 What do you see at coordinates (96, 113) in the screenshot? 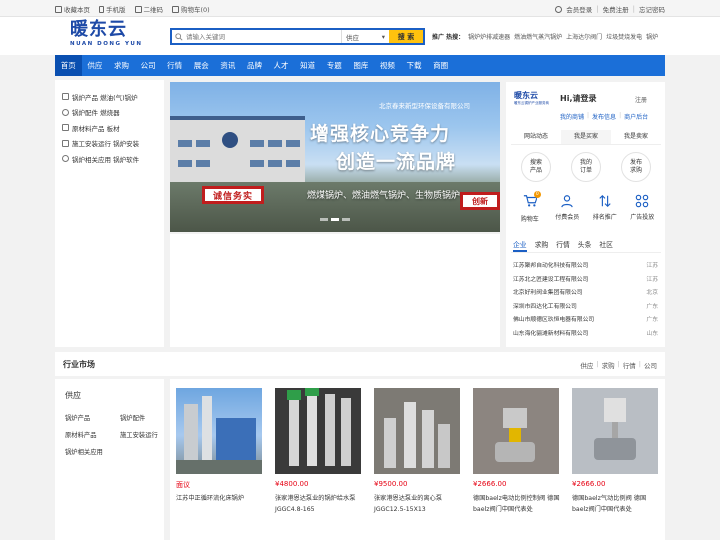
I see `sidebar-item-label: 锅炉配件 燃烧器` at bounding box center [96, 113].